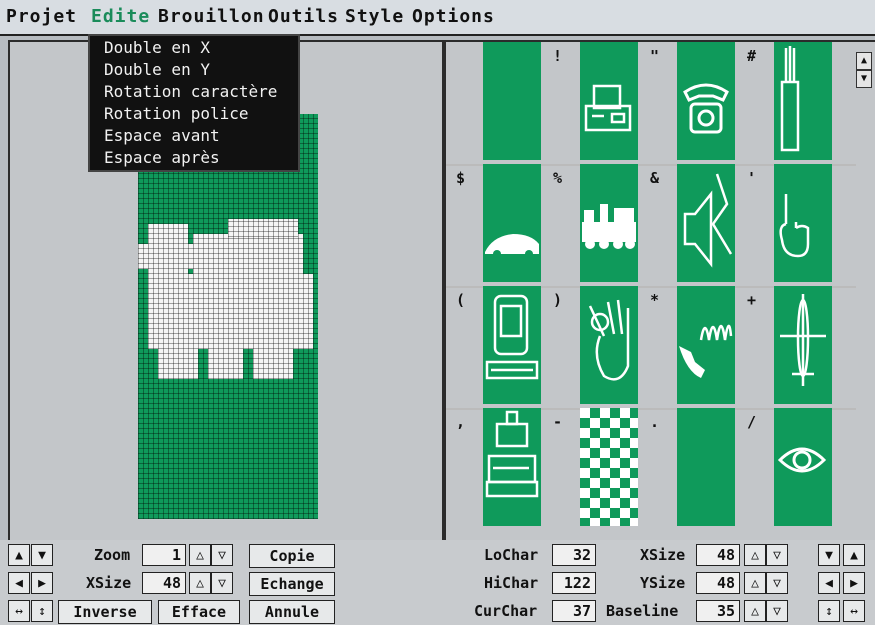 The height and width of the screenshot is (625, 875). What do you see at coordinates (574, 555) in the screenshot?
I see `lochar-value: 32` at bounding box center [574, 555].